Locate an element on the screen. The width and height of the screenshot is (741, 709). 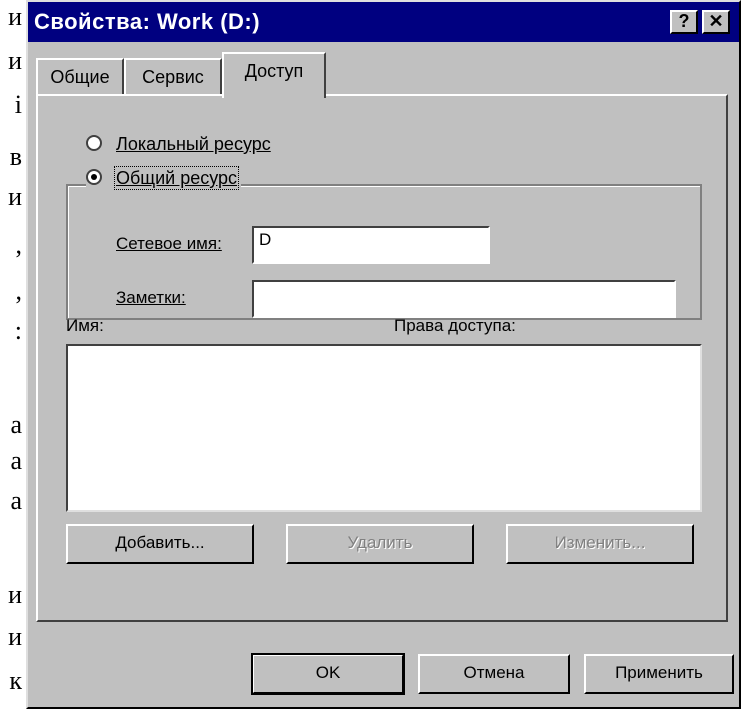
shared-resource-label: Общий ресурс is located at coordinates (176, 178).